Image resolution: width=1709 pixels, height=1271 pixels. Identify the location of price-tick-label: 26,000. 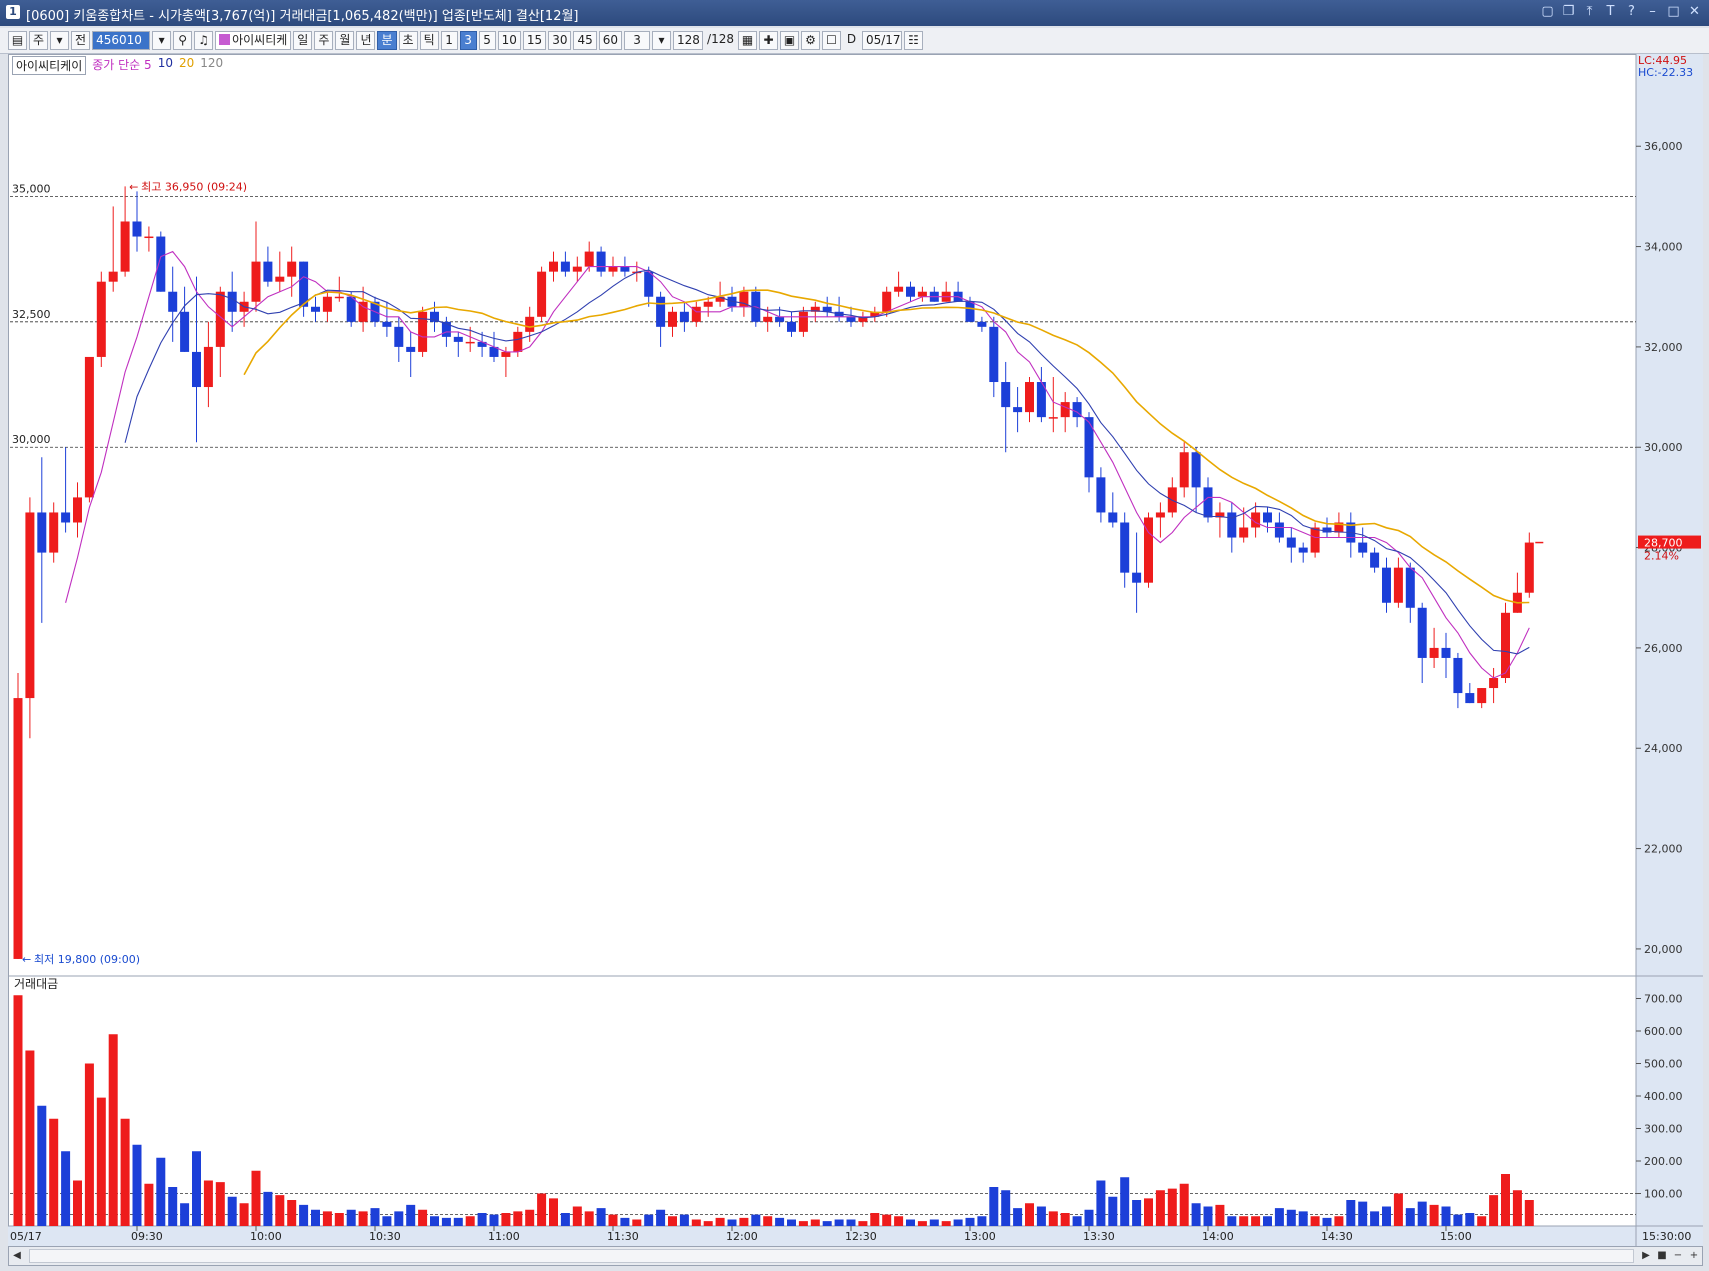
(1663, 648).